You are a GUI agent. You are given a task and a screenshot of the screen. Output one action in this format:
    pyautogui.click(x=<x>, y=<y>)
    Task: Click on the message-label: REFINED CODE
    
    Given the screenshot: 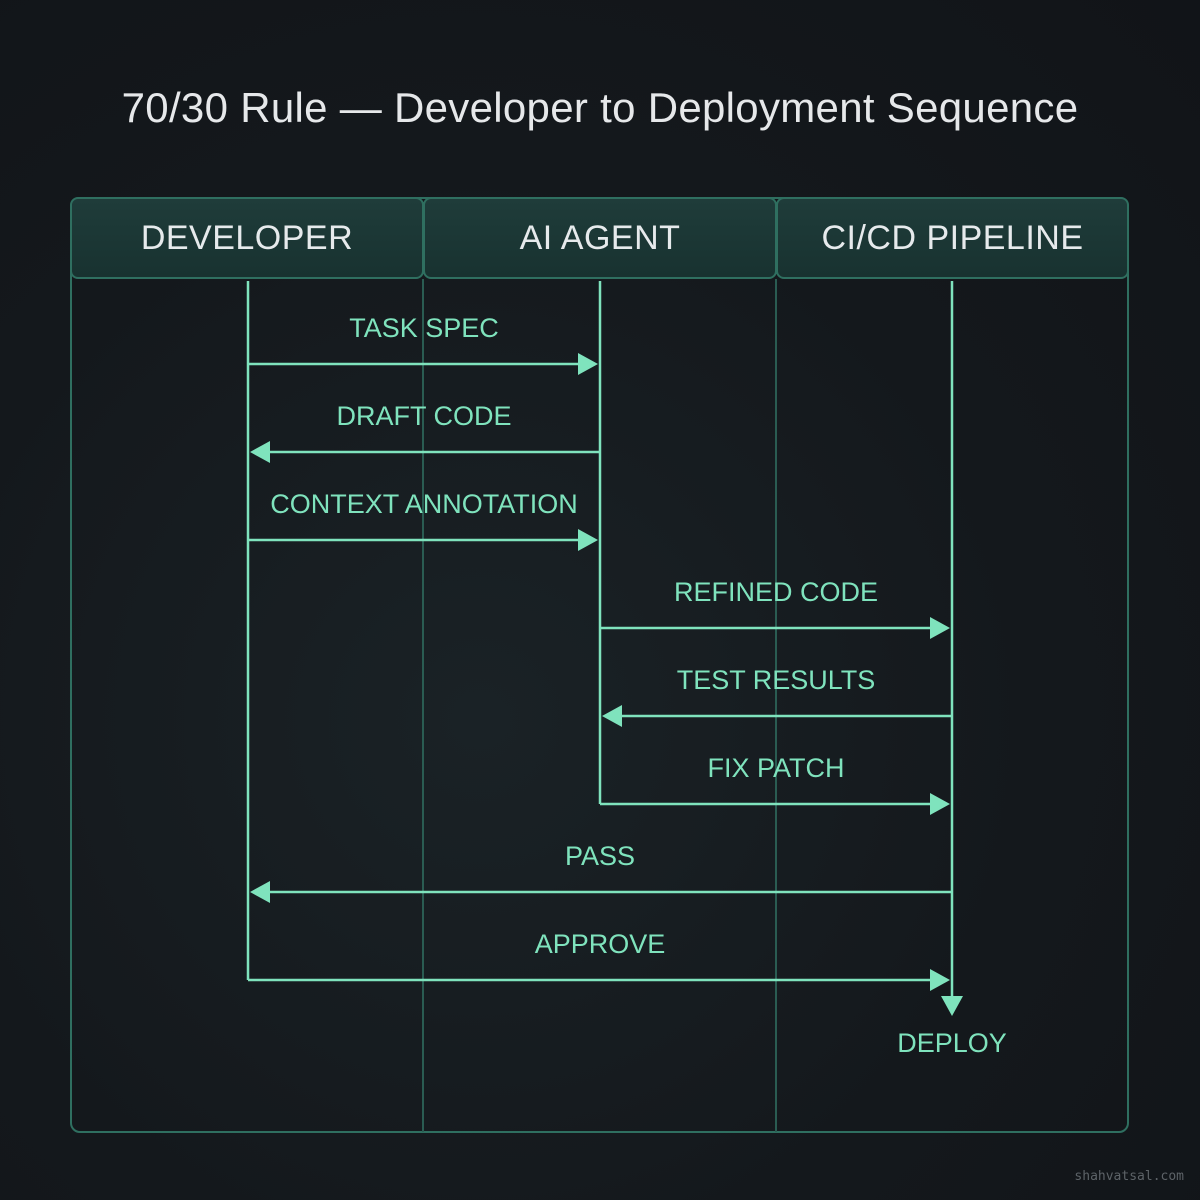 What is the action you would take?
    pyautogui.click(x=776, y=592)
    